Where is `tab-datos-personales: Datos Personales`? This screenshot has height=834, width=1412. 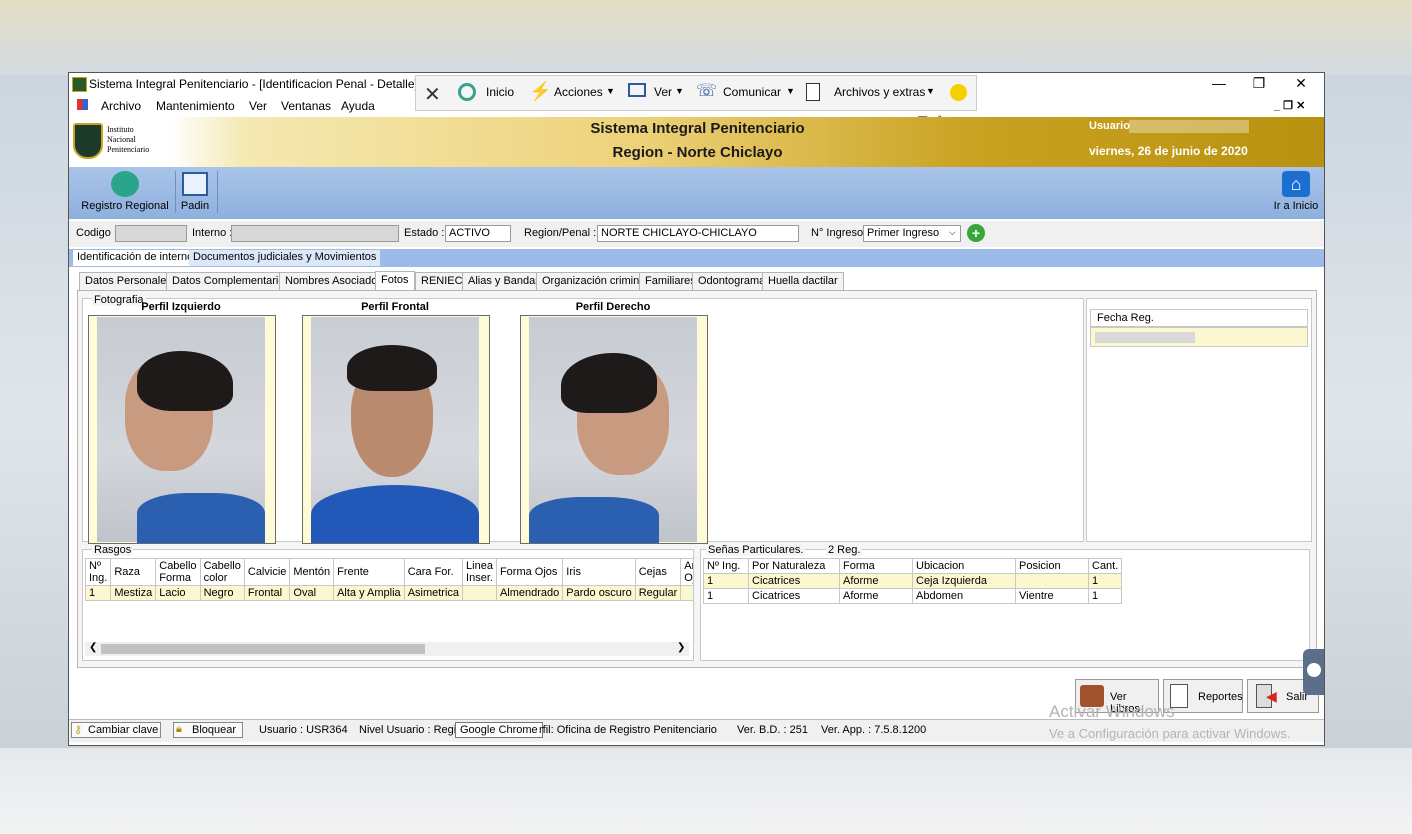
tab-datos-personales: Datos Personales is located at coordinates (128, 281).